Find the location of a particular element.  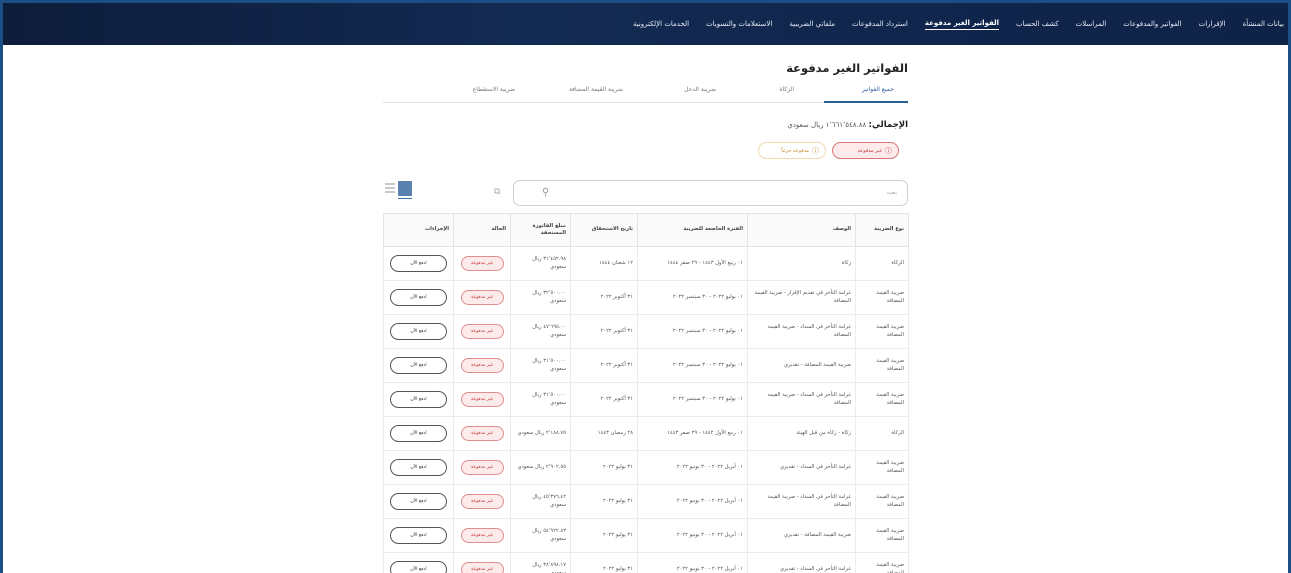

info-icon: ⓘ is located at coordinates (888, 150).